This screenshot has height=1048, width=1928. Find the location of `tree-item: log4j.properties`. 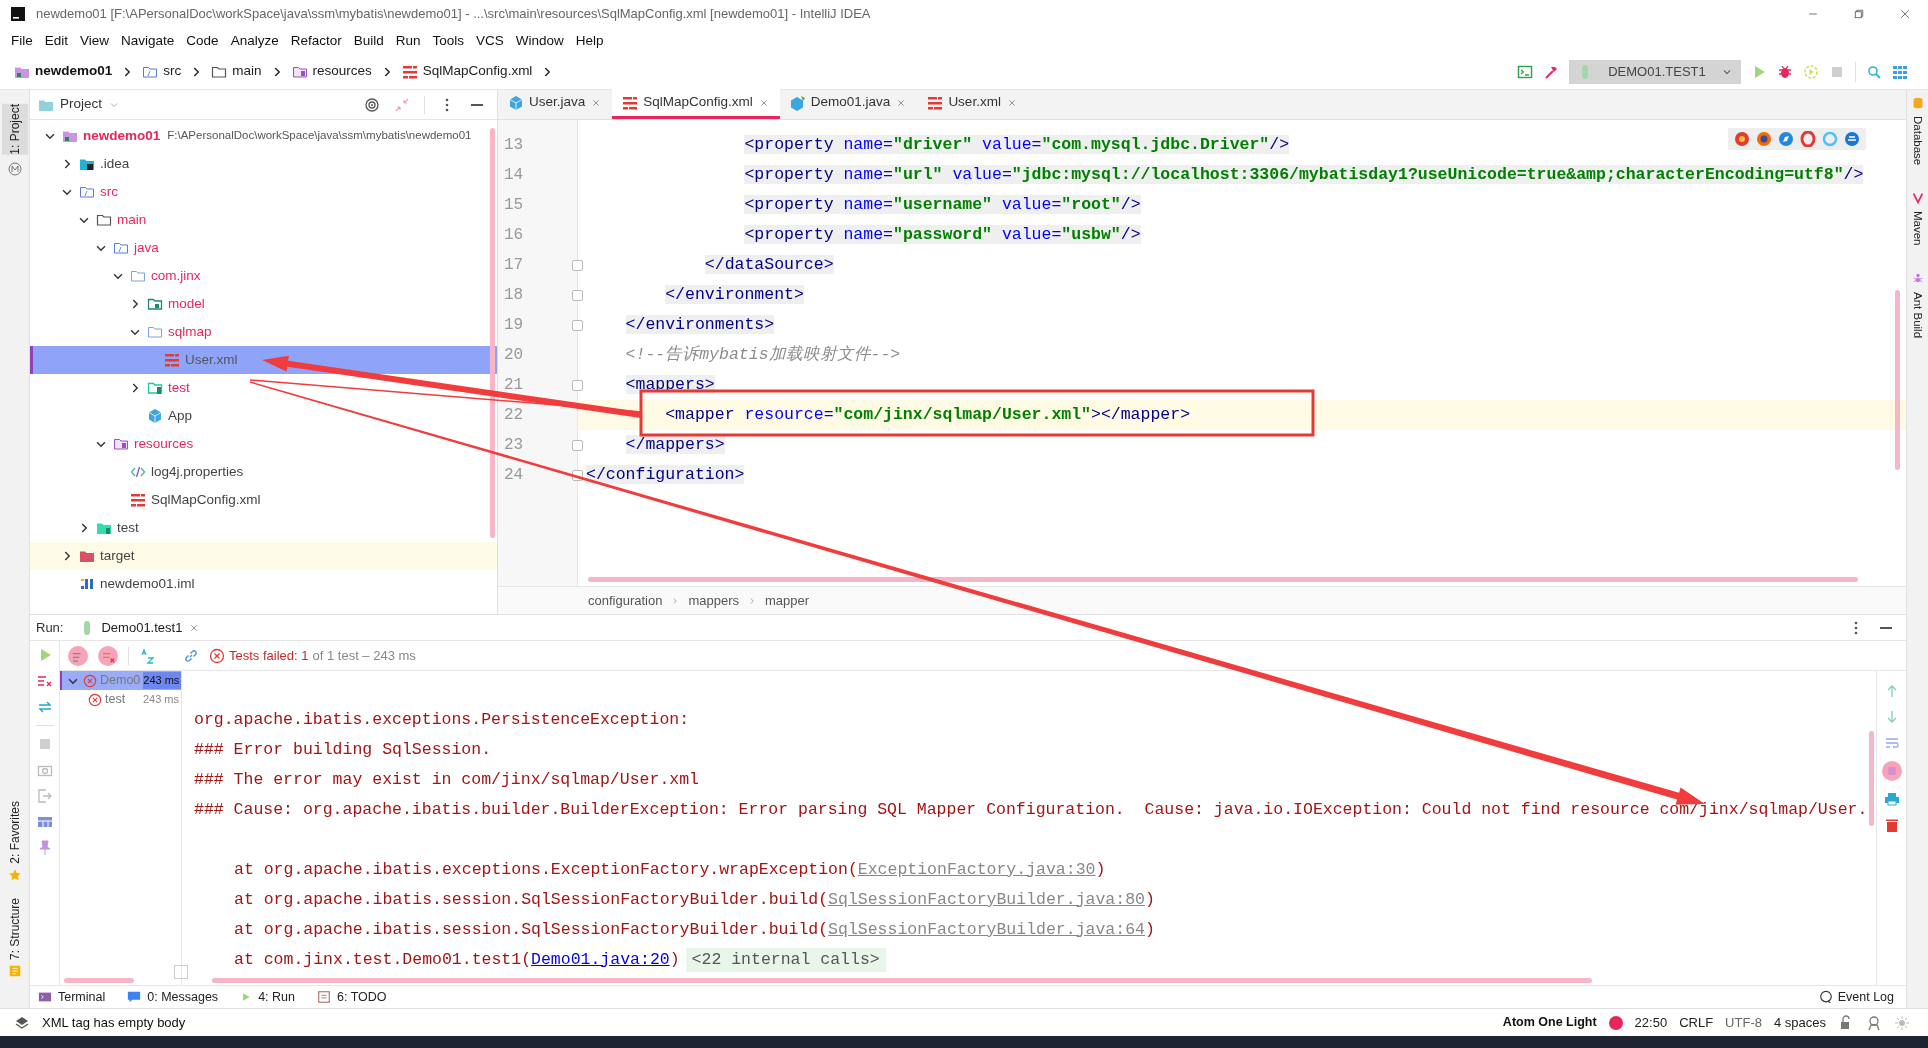

tree-item: log4j.properties is located at coordinates (263, 472).